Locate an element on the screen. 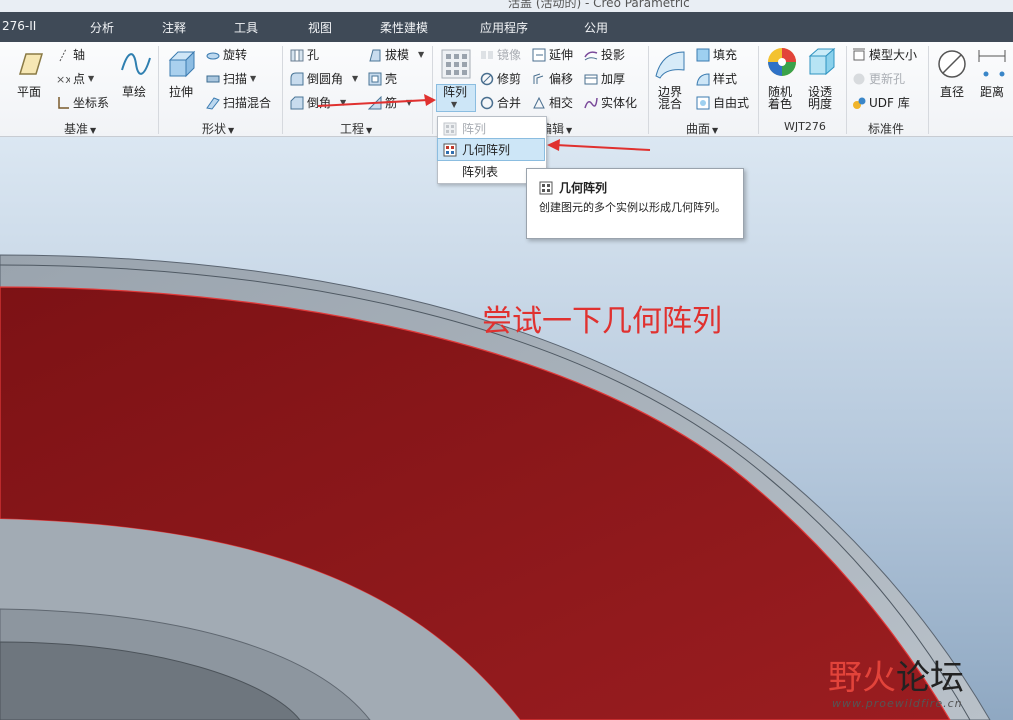 This screenshot has width=1013, height=720. solidify-label: 实体化 is located at coordinates (619, 103).